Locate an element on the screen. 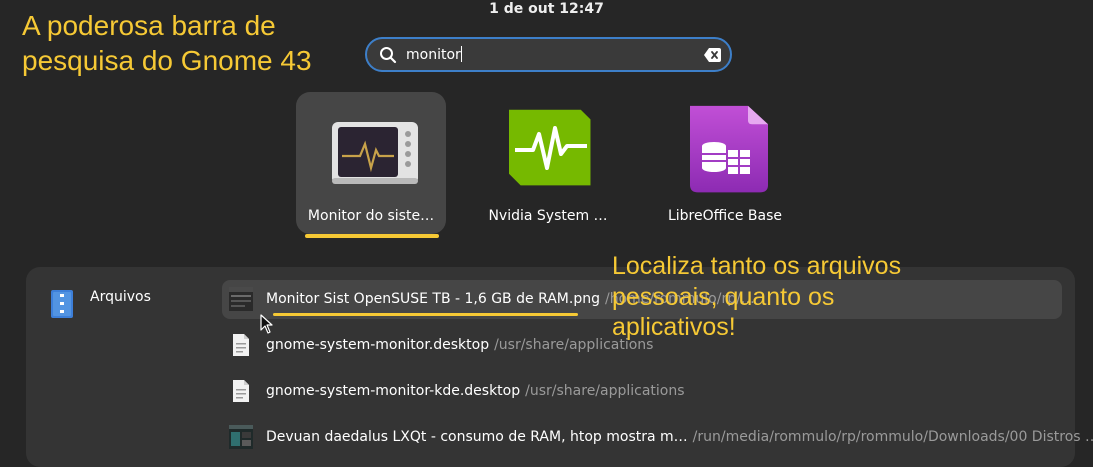 The image size is (1093, 467). files-provider-label: Arquivos is located at coordinates (120, 297).